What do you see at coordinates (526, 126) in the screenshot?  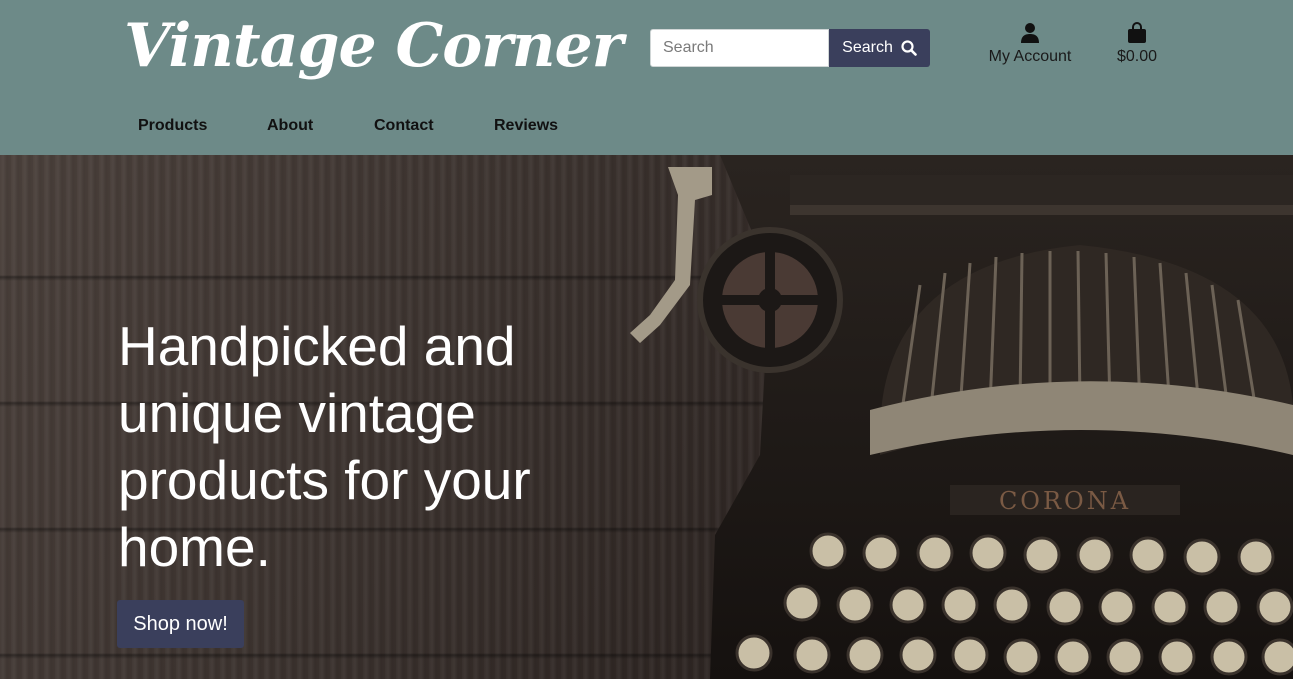 I see `nav-item-reviews: Reviews` at bounding box center [526, 126].